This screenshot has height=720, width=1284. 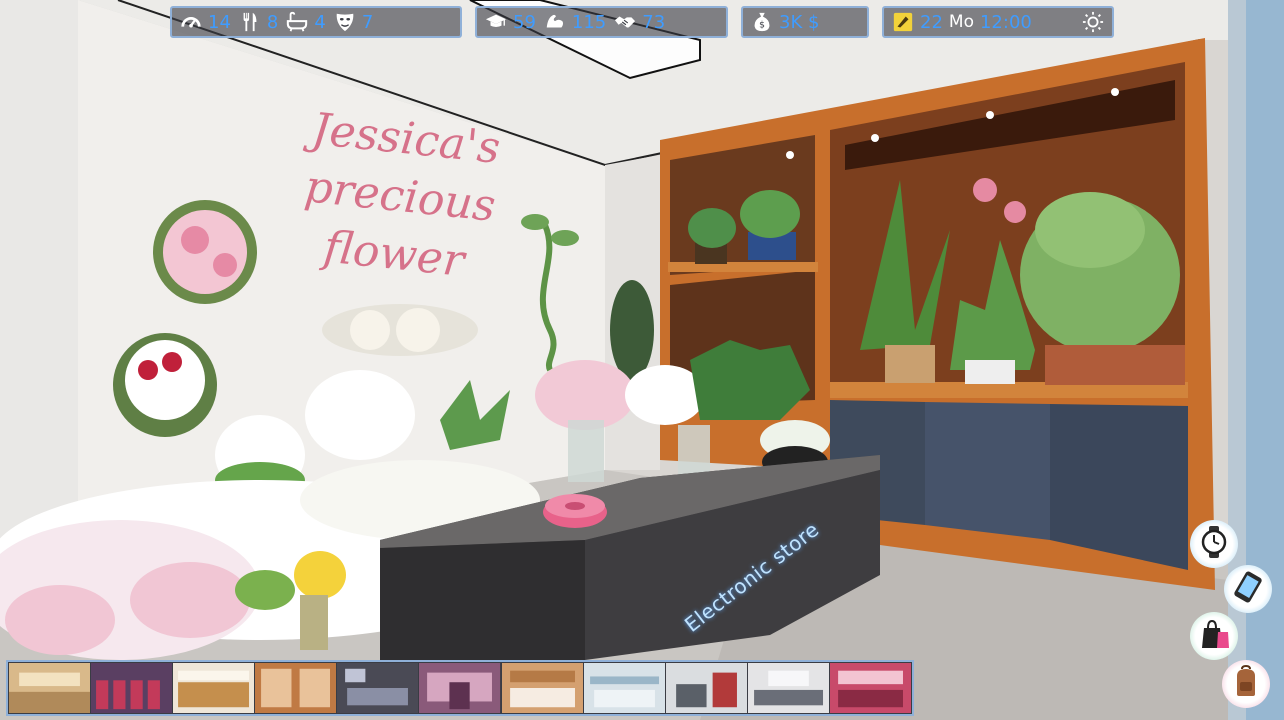 I want to click on fitness-value: 115, so click(x=589, y=22).